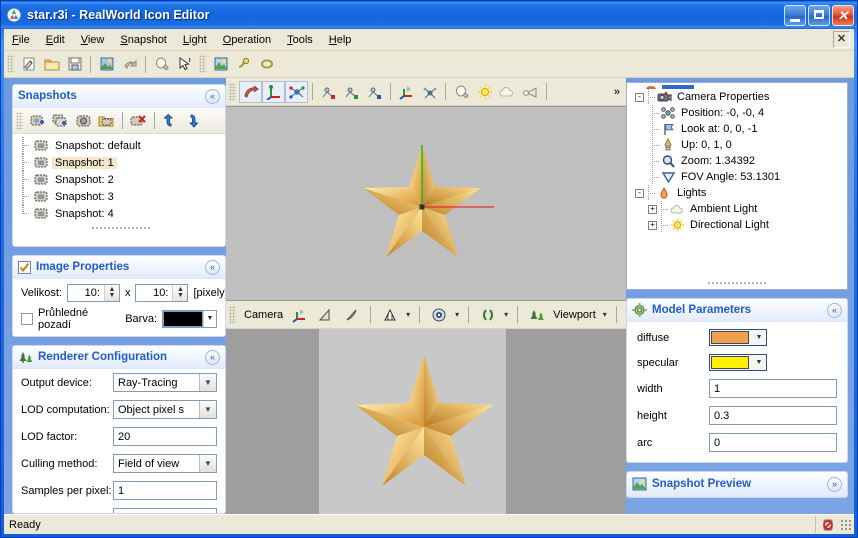 The width and height of the screenshot is (858, 538). What do you see at coordinates (273, 91) in the screenshot?
I see `move-axes-icon` at bounding box center [273, 91].